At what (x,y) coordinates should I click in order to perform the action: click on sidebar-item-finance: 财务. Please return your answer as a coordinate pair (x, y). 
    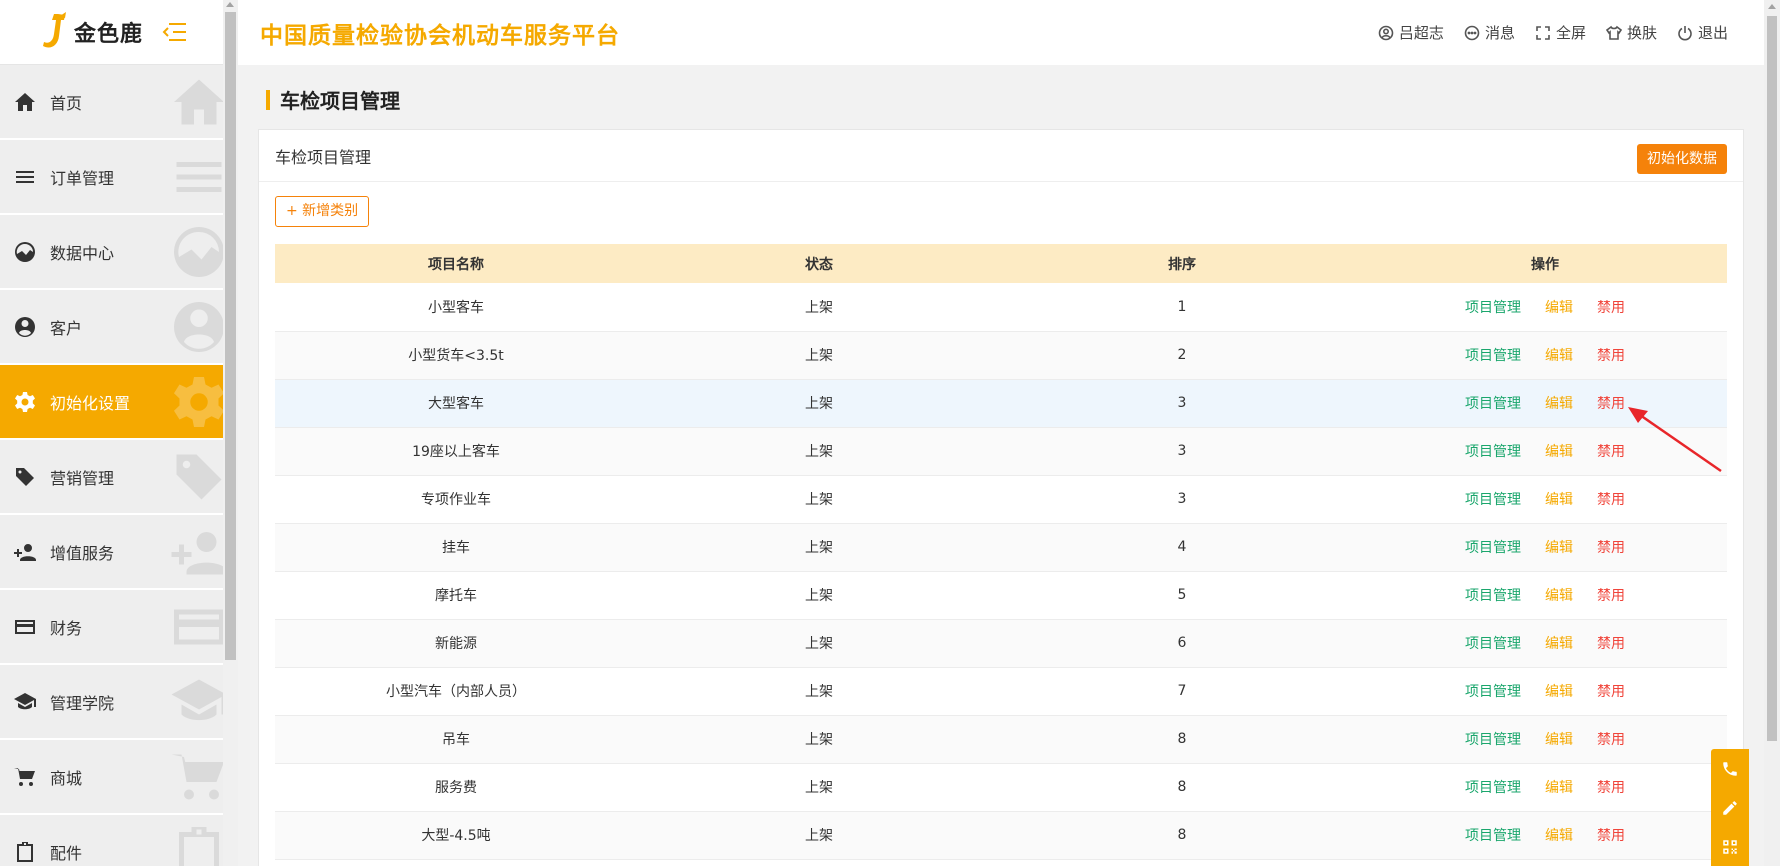
    Looking at the image, I should click on (111, 627).